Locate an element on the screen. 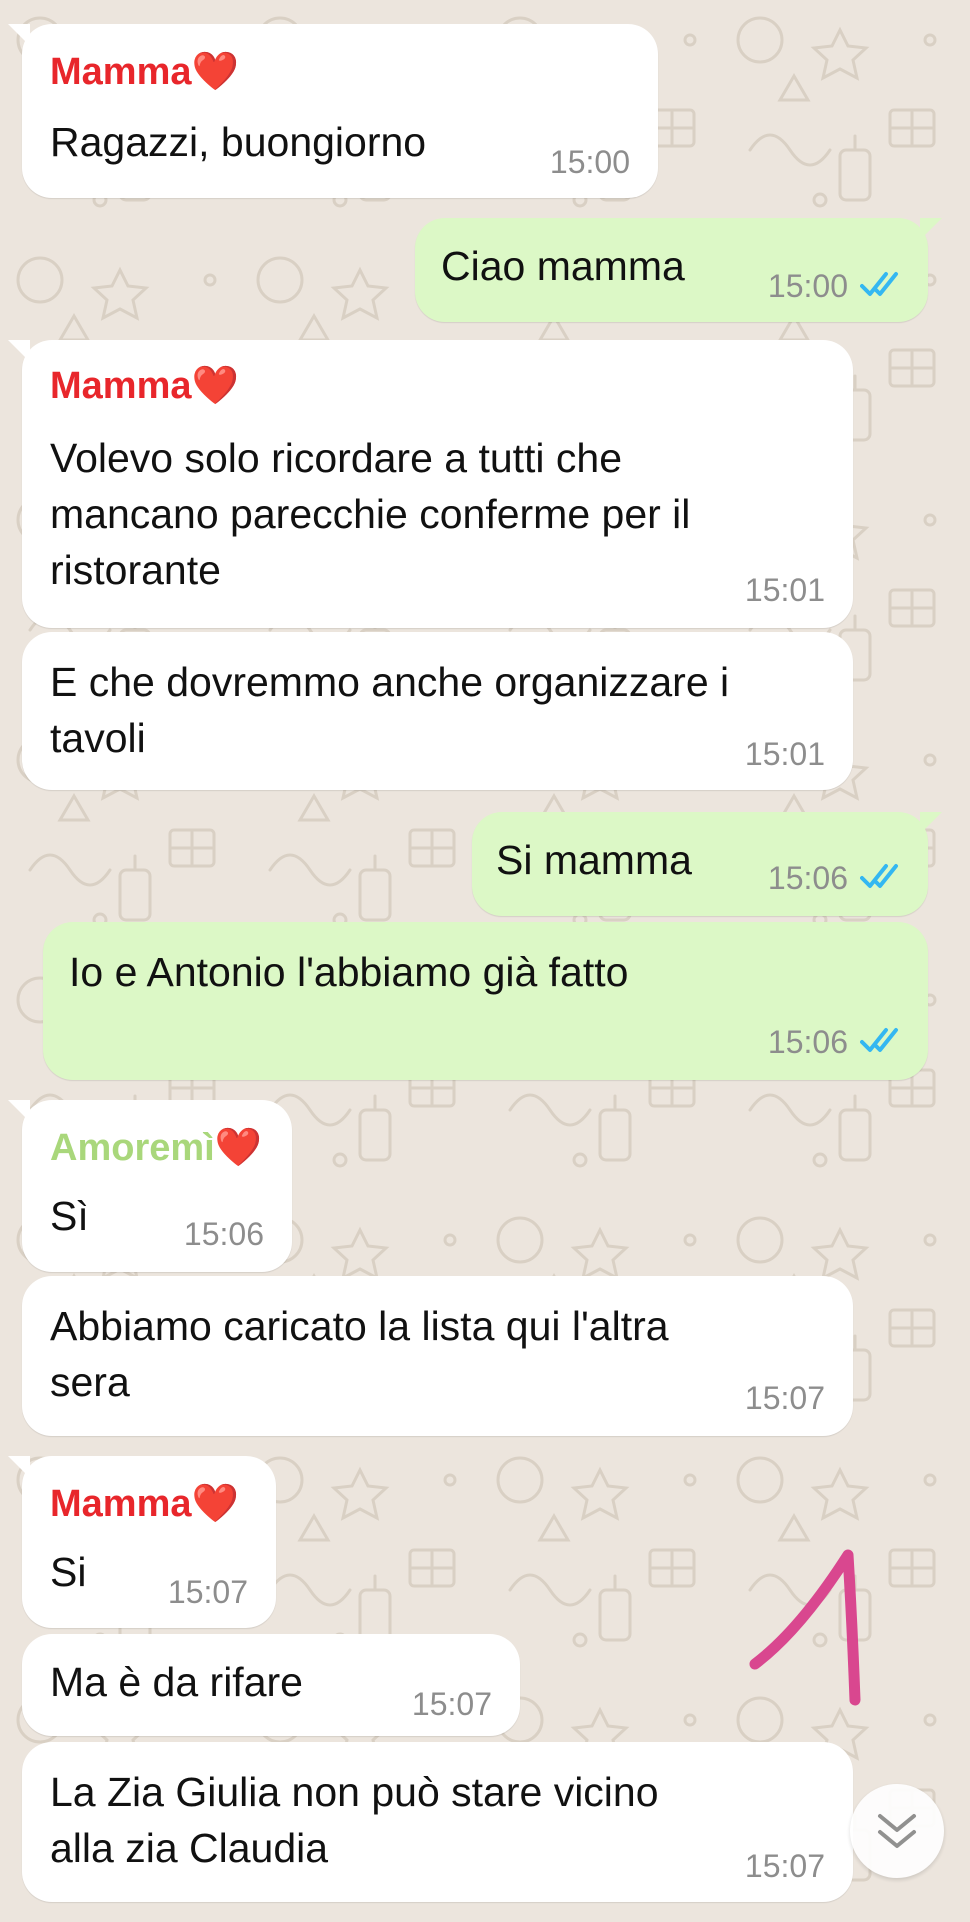 The height and width of the screenshot is (1922, 970). message-bubble-outgoing: Io e Antonio l'abbiamo già fatto 15:06 is located at coordinates (485, 1001).